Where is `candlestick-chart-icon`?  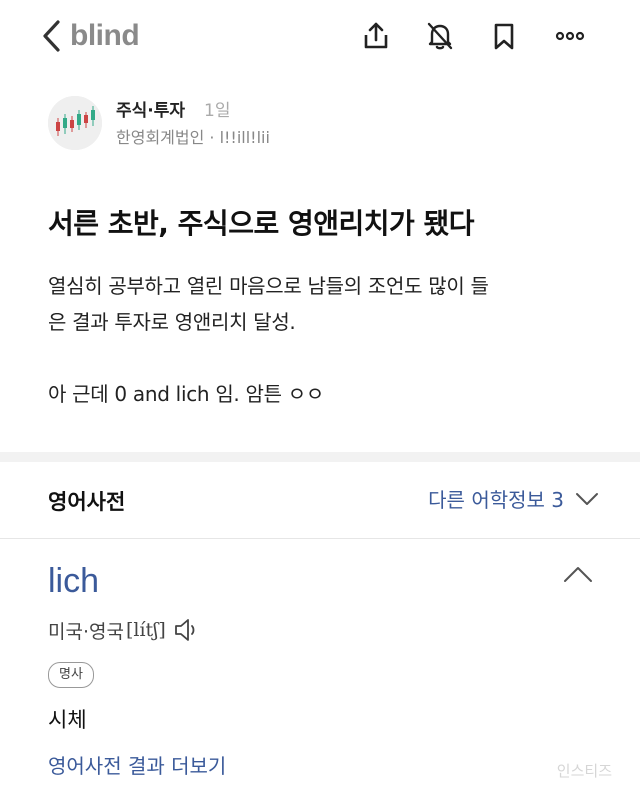
candlestick-chart-icon is located at coordinates (75, 123).